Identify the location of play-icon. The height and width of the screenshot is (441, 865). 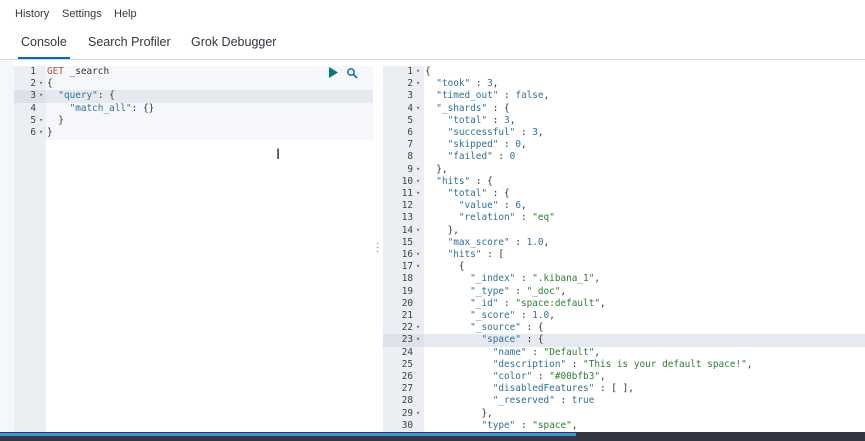
(333, 74).